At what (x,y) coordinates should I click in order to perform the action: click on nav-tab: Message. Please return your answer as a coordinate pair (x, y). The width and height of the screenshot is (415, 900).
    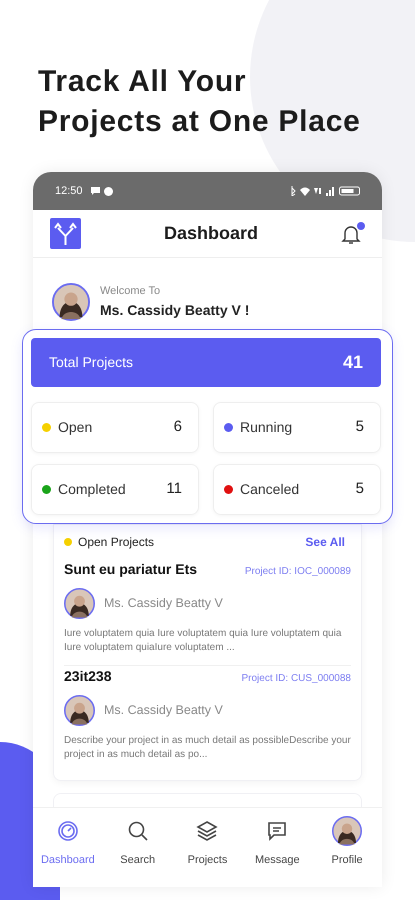
    Looking at the image, I should click on (277, 842).